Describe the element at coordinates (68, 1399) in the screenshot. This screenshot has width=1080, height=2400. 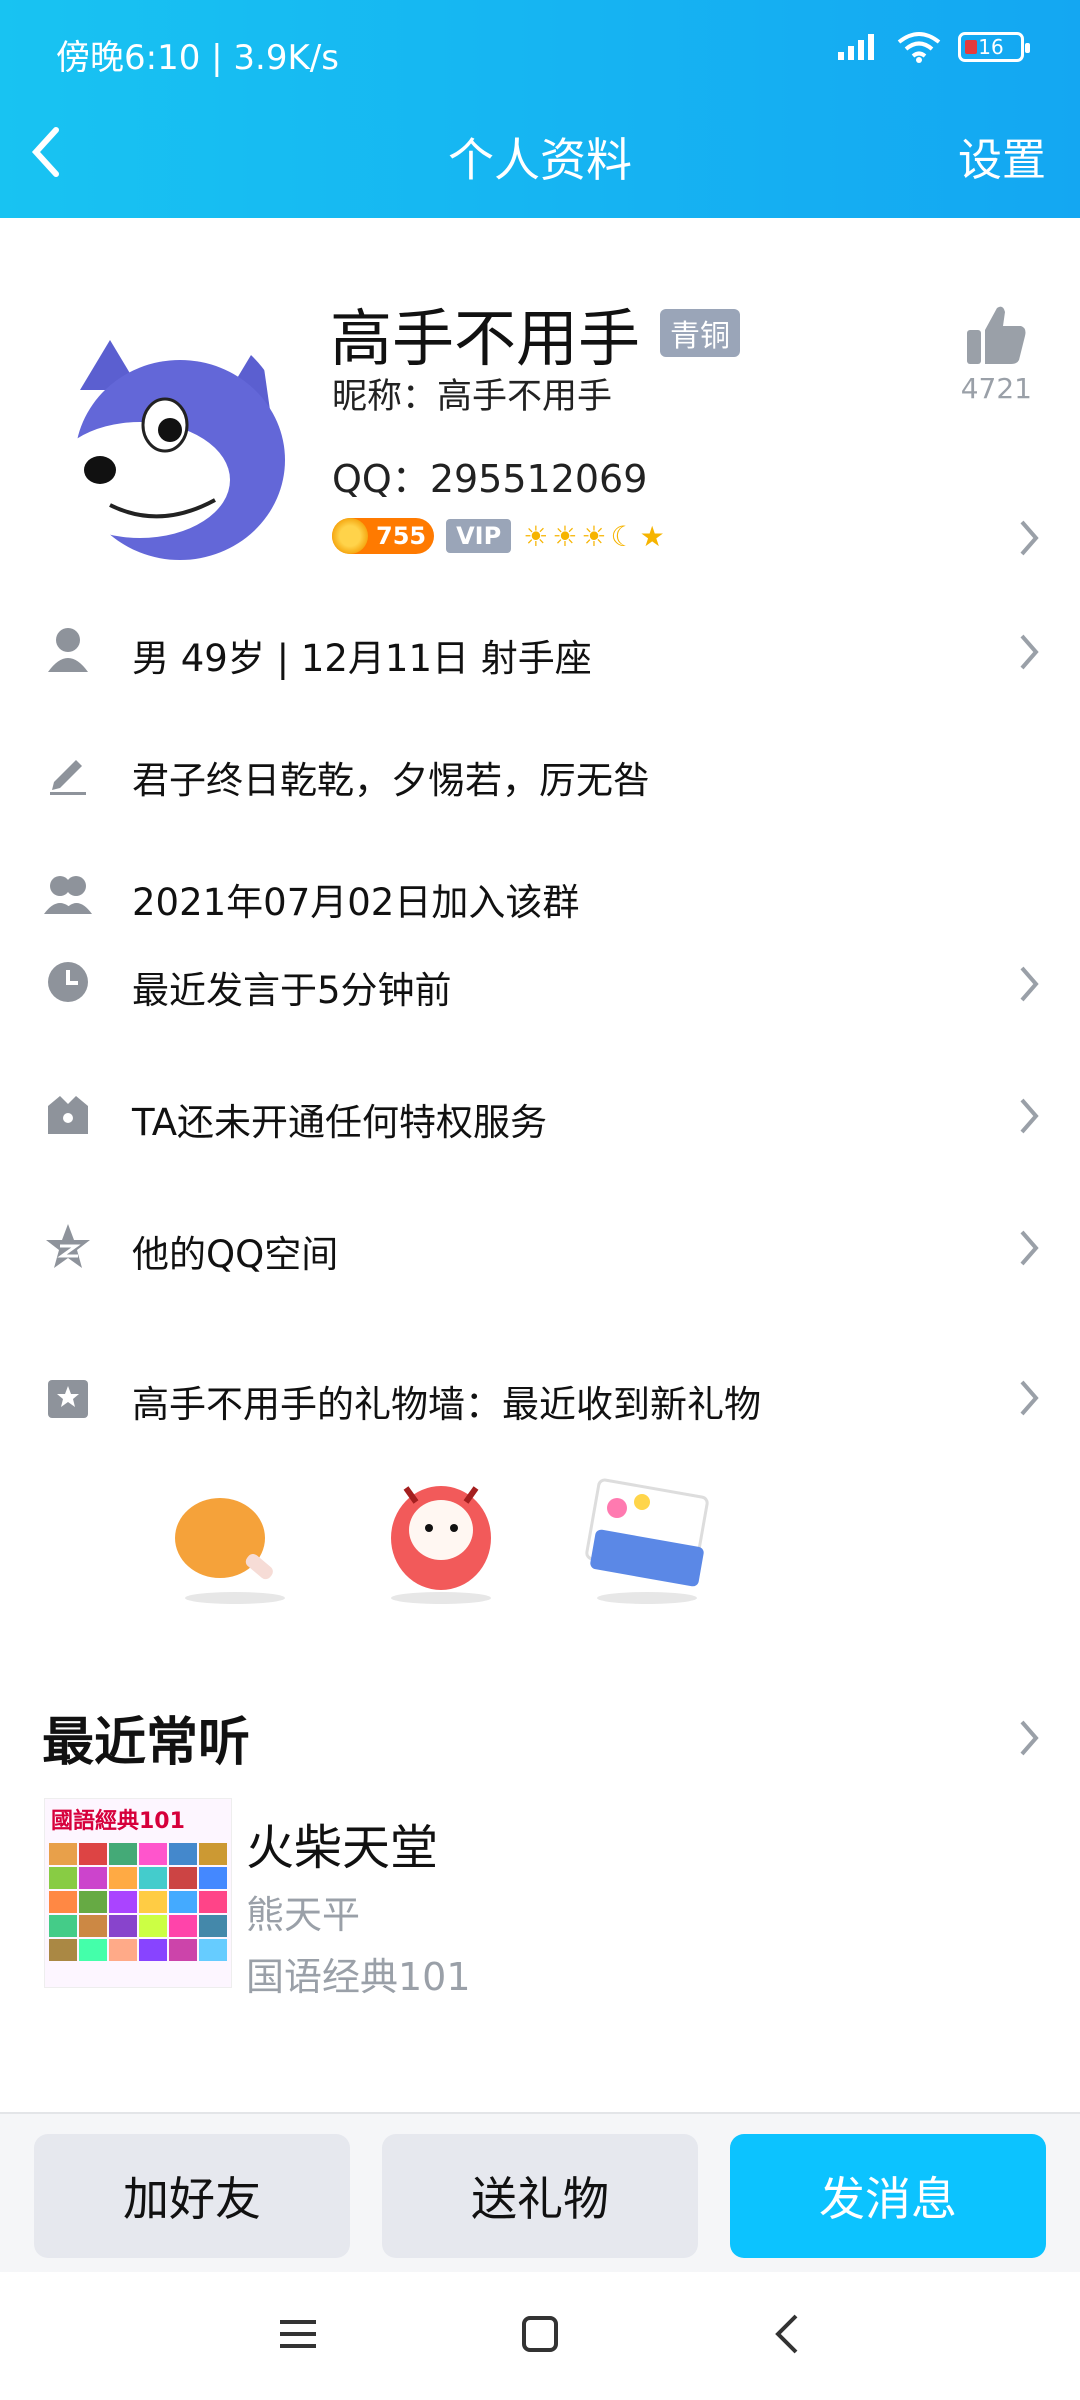
I see `gift-icon` at that location.